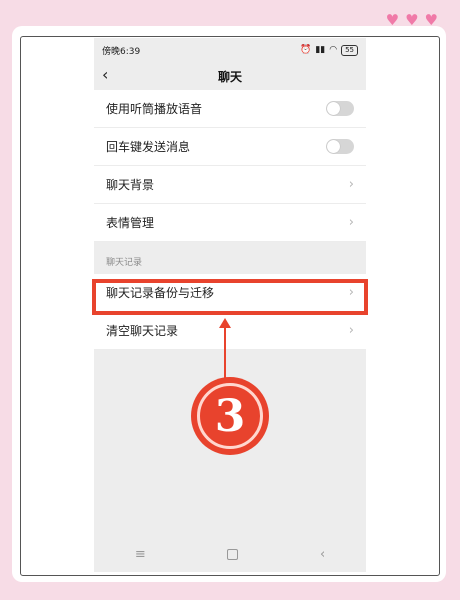 The image size is (460, 600). I want to click on setting-use-earpiece: 使用听筒播放语音, so click(230, 109).